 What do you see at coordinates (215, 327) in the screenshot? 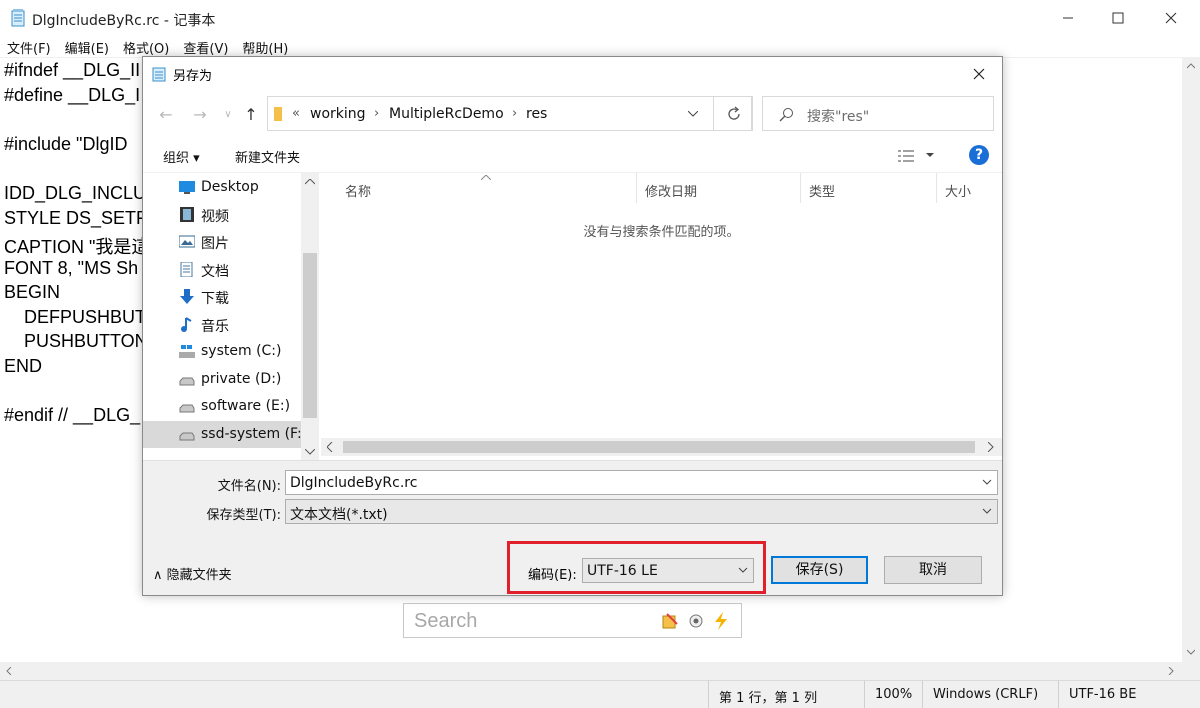
I see `tree-item-label: 音乐` at bounding box center [215, 327].